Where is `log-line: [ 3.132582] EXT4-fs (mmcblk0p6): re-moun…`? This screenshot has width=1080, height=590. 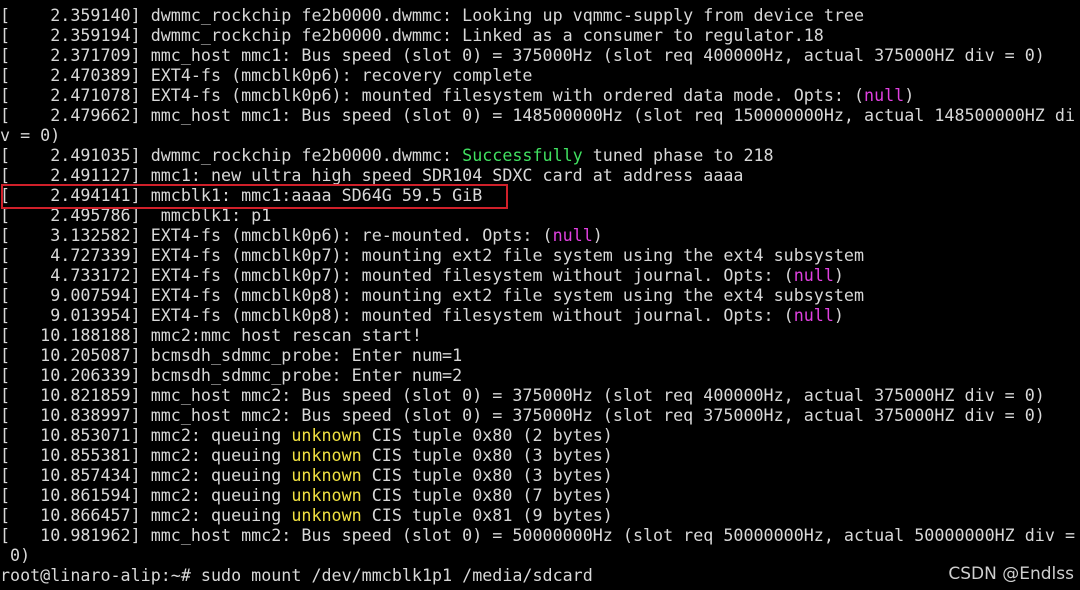
log-line: [ 3.132582] EXT4-fs (mmcblk0p6): re-moun… is located at coordinates (540, 235).